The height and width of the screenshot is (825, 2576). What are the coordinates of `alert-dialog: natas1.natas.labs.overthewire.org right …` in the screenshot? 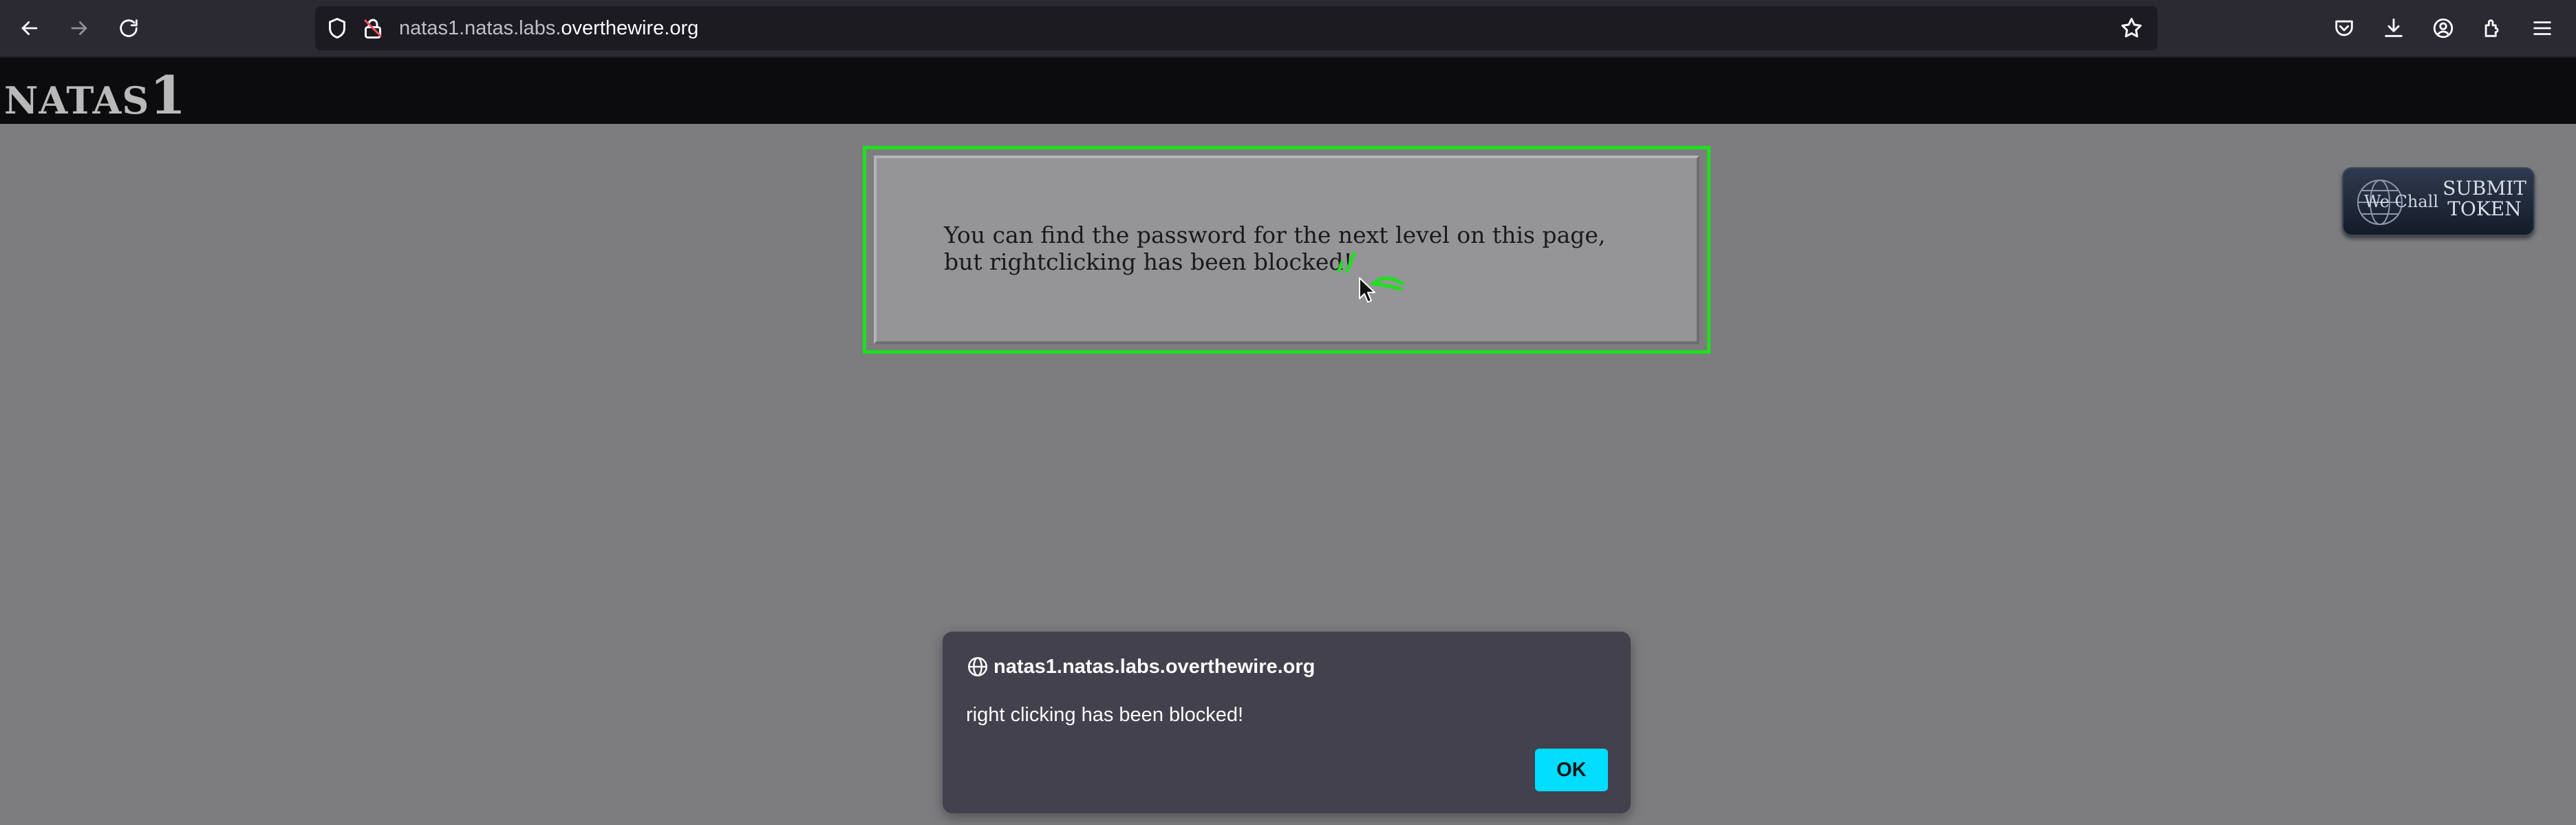 It's located at (1287, 722).